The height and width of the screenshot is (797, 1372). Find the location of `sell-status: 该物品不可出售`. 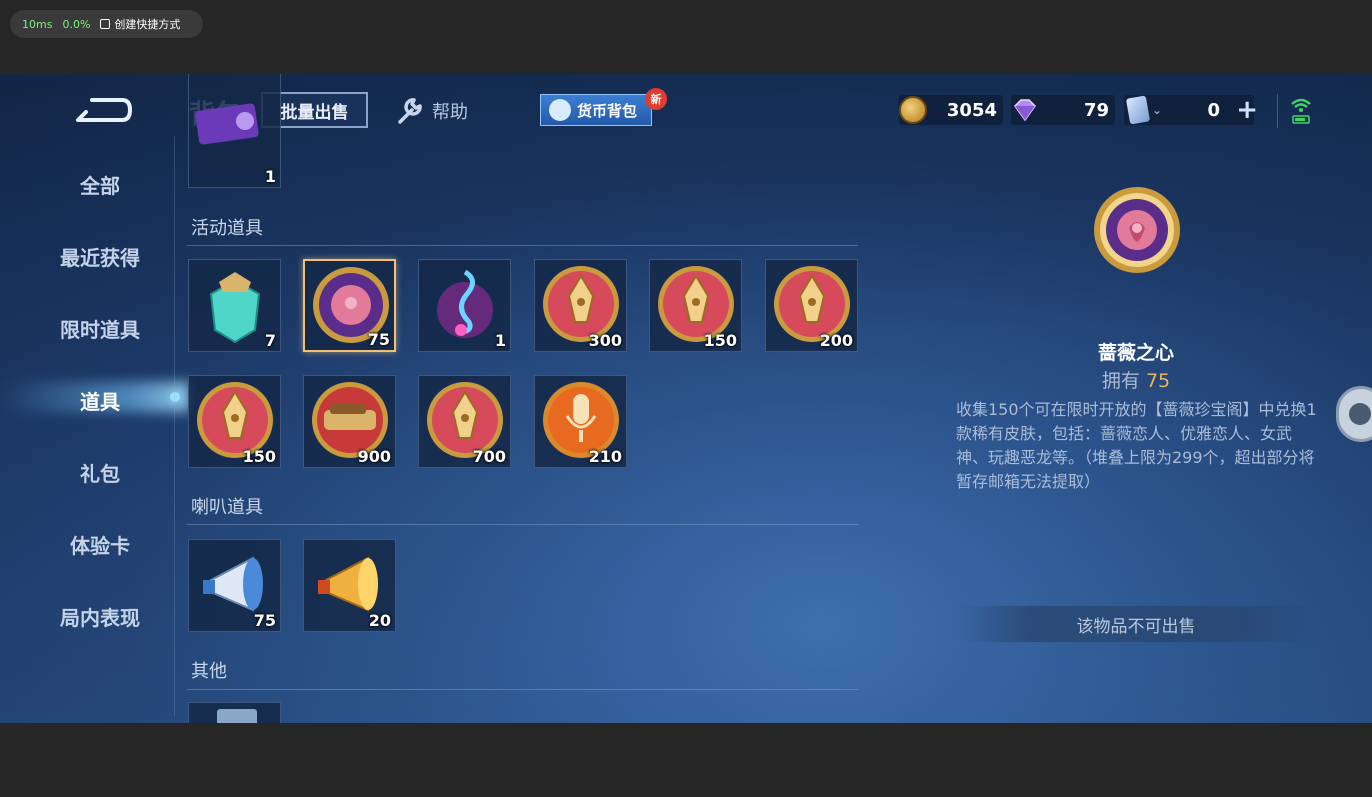

sell-status: 该物品不可出售 is located at coordinates (1136, 624).